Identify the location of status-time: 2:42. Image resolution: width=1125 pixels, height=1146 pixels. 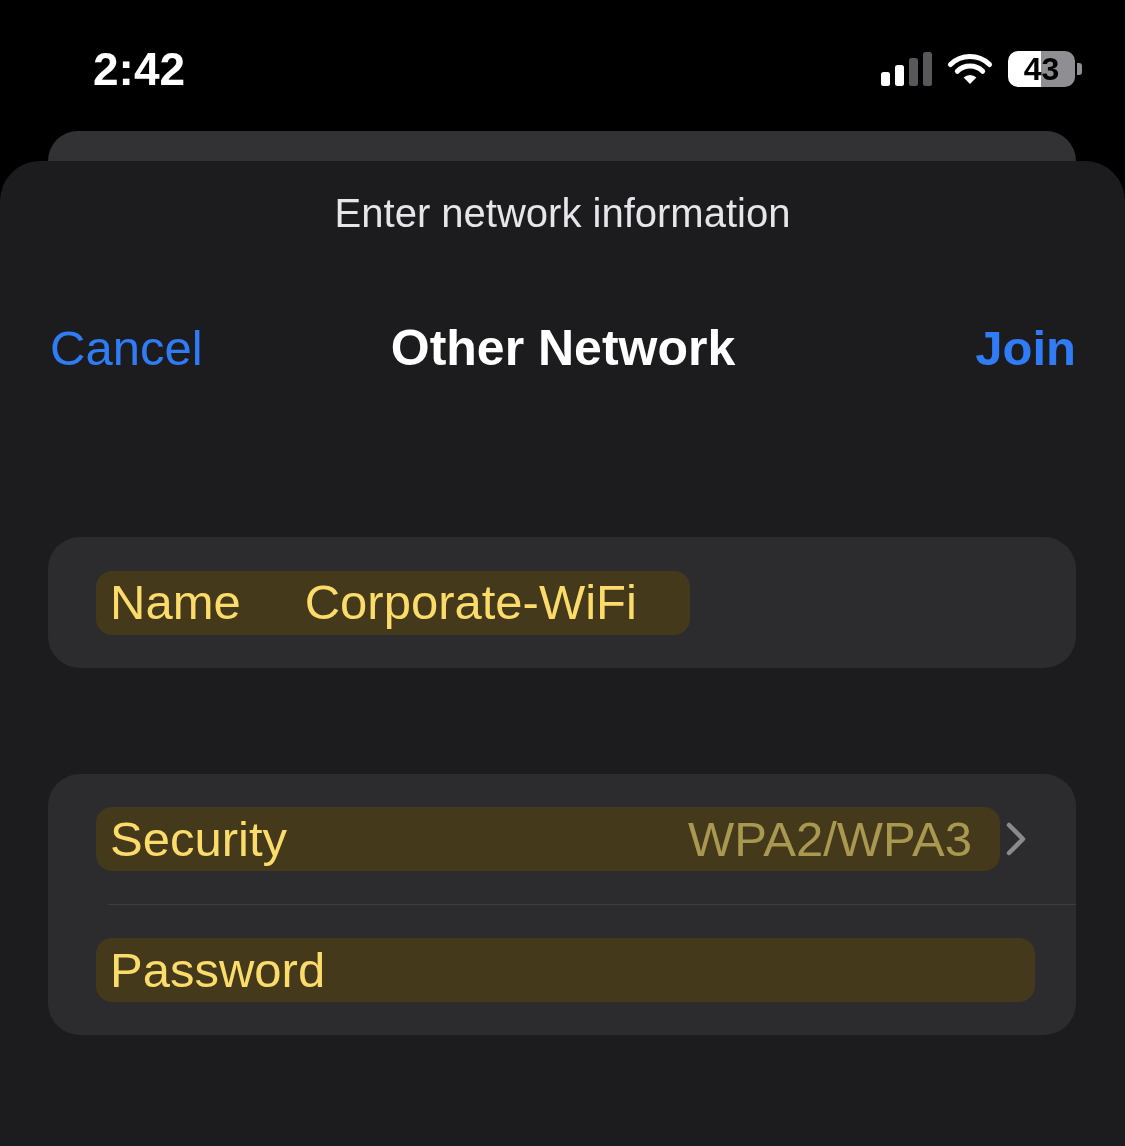
(139, 68).